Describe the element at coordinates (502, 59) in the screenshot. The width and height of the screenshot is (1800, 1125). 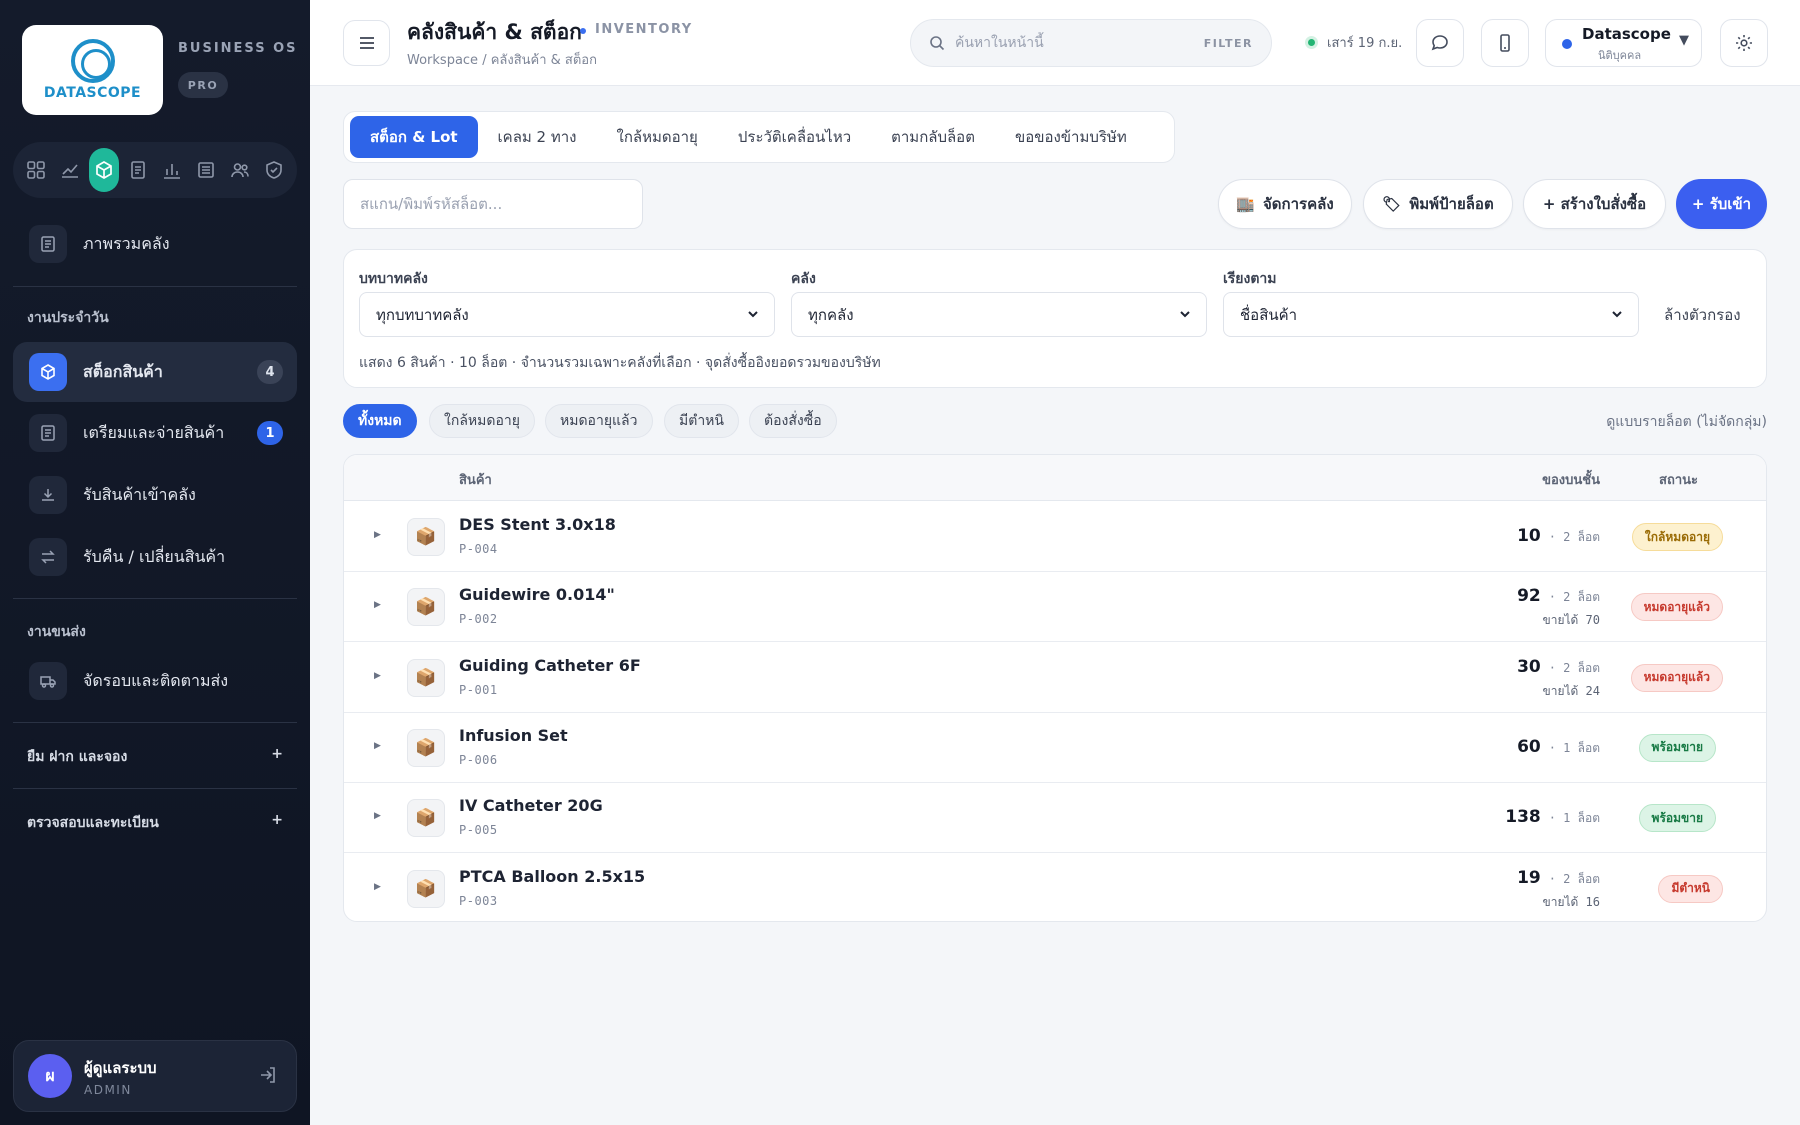
I see `breadcrumb: Workspace / คลังสินค้า & สต็อก` at that location.